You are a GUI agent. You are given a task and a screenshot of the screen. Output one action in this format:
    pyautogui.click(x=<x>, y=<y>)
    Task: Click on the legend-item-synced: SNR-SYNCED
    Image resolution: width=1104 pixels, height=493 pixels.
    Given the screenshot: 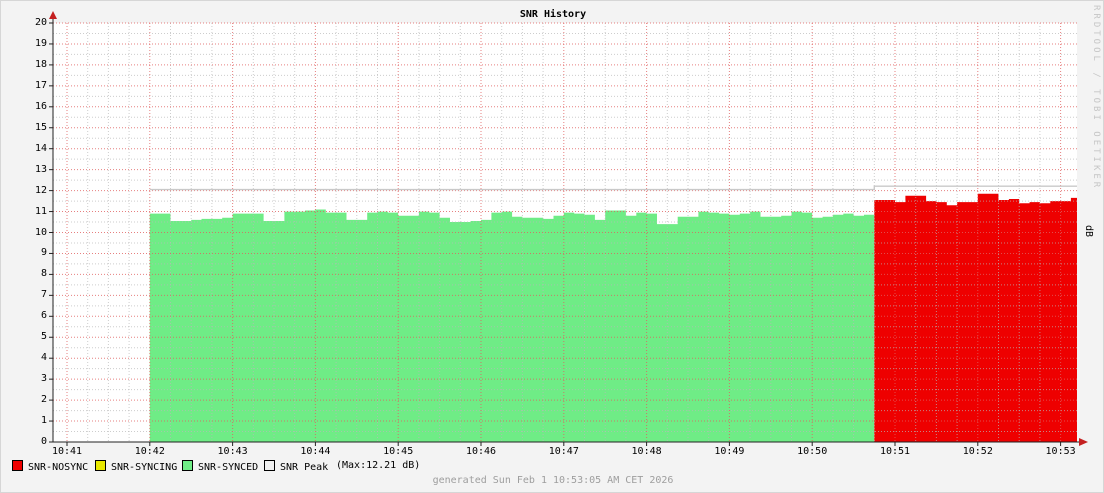 What is the action you would take?
    pyautogui.click(x=220, y=466)
    